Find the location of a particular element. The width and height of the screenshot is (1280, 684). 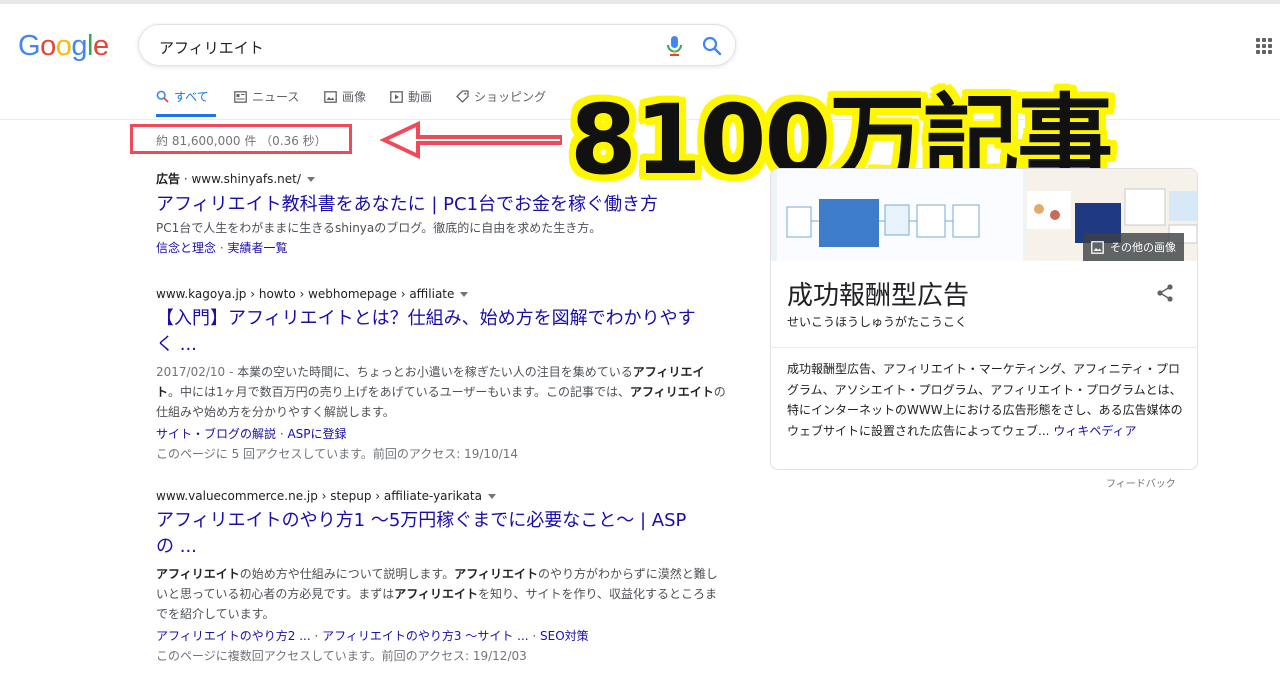

more-images-button: その他の画像 is located at coordinates (1133, 247).